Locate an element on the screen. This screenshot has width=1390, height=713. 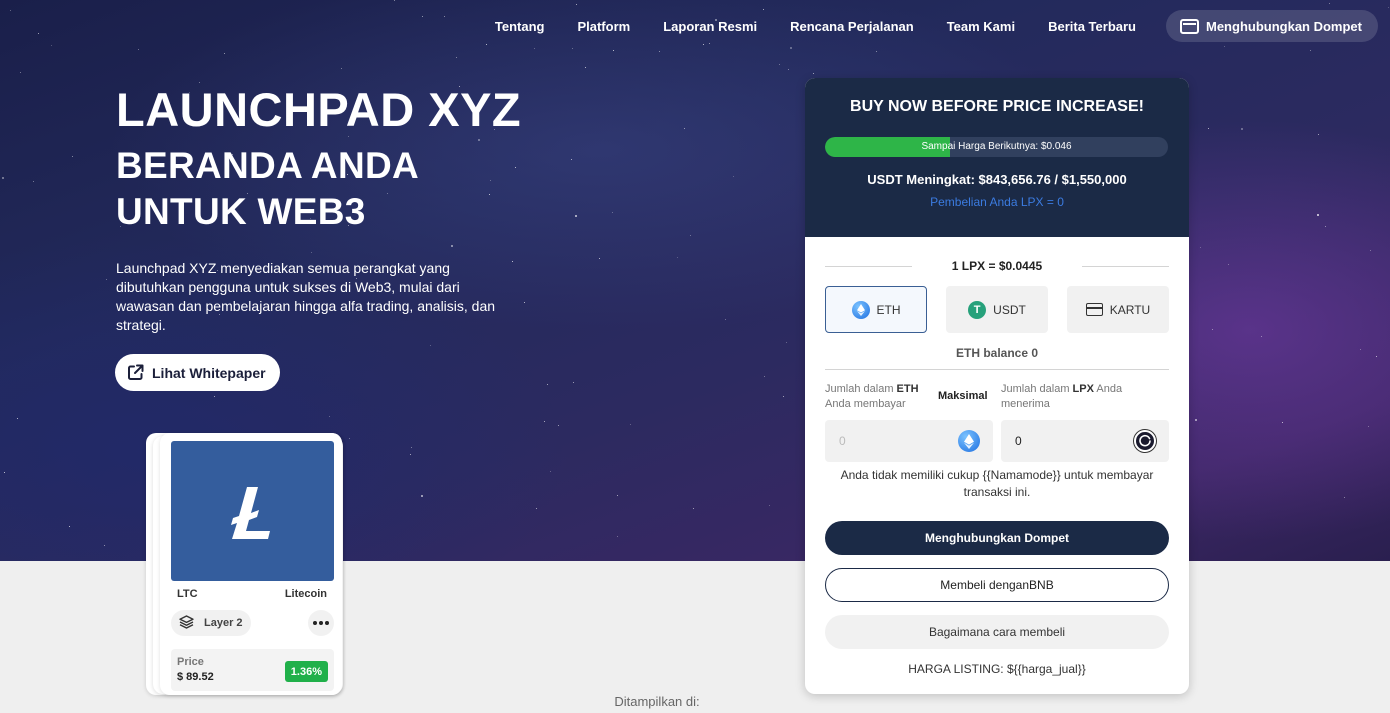
rate-row: 1 LPX = $0.0445 is located at coordinates (997, 266).